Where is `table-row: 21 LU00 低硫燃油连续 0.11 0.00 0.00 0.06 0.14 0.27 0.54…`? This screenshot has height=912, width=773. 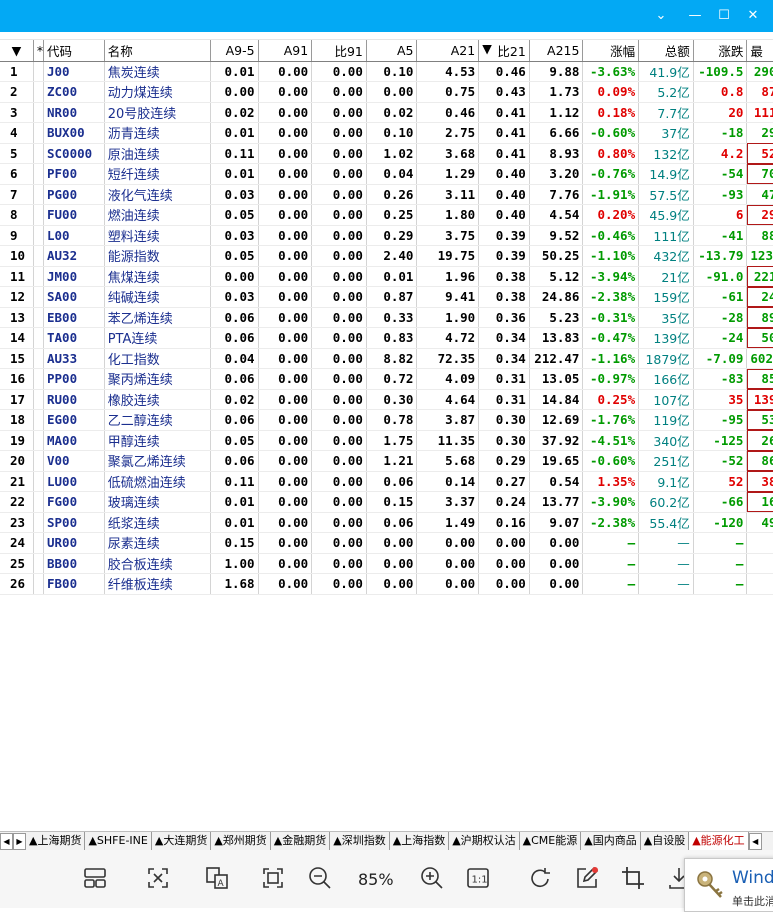 table-row: 21 LU00 低硫燃油连续 0.11 0.00 0.00 0.06 0.14 0.27 0.54… is located at coordinates (386, 481).